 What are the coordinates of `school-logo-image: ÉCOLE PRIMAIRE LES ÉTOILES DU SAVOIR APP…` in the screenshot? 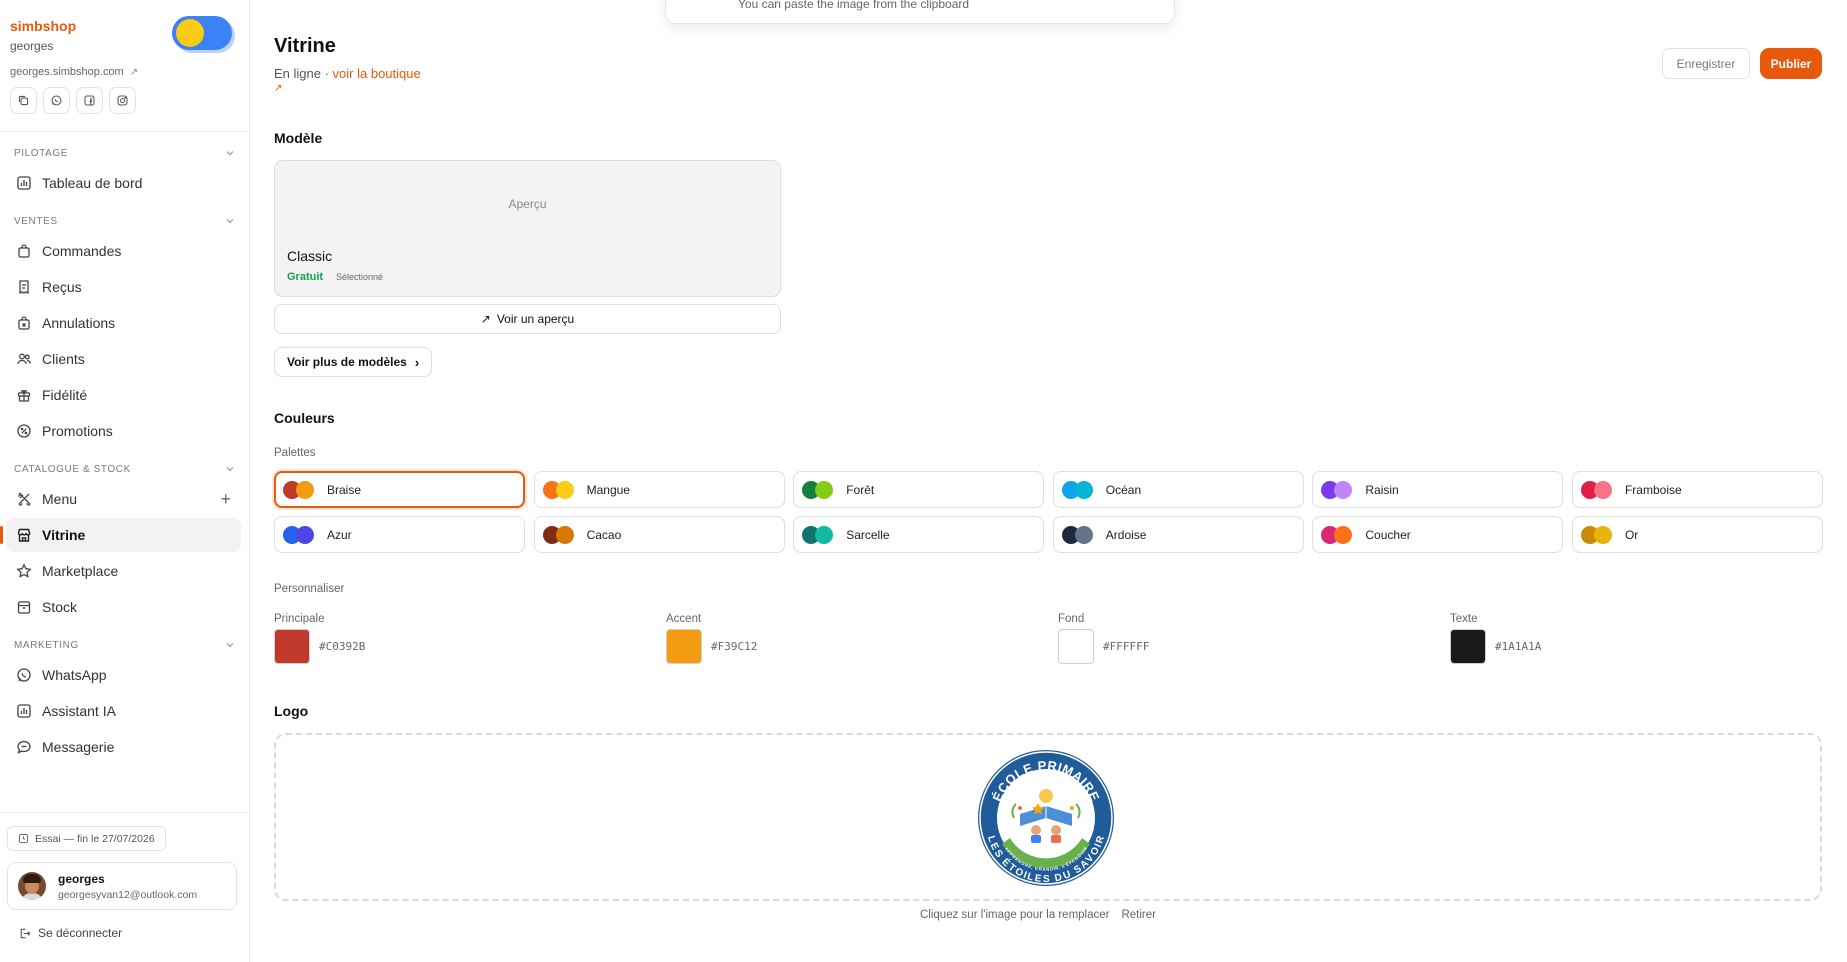 It's located at (1046, 818).